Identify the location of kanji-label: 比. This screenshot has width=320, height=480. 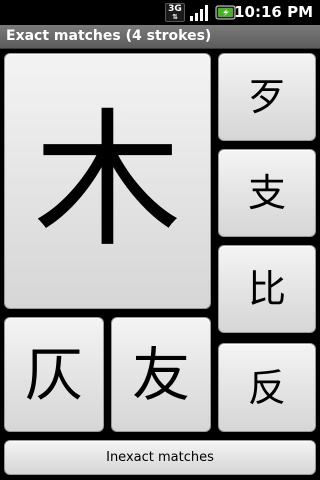
(266, 289).